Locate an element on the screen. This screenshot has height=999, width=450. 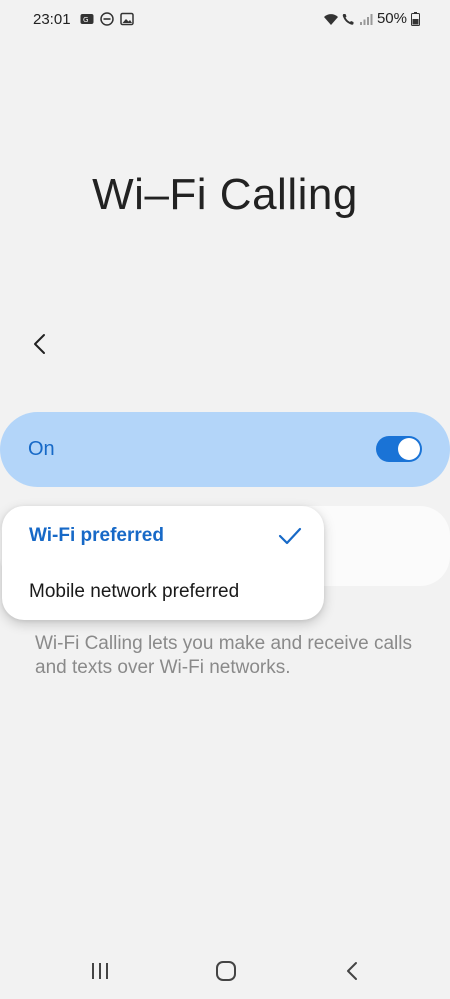
status-right: 50% is located at coordinates (371, 18).